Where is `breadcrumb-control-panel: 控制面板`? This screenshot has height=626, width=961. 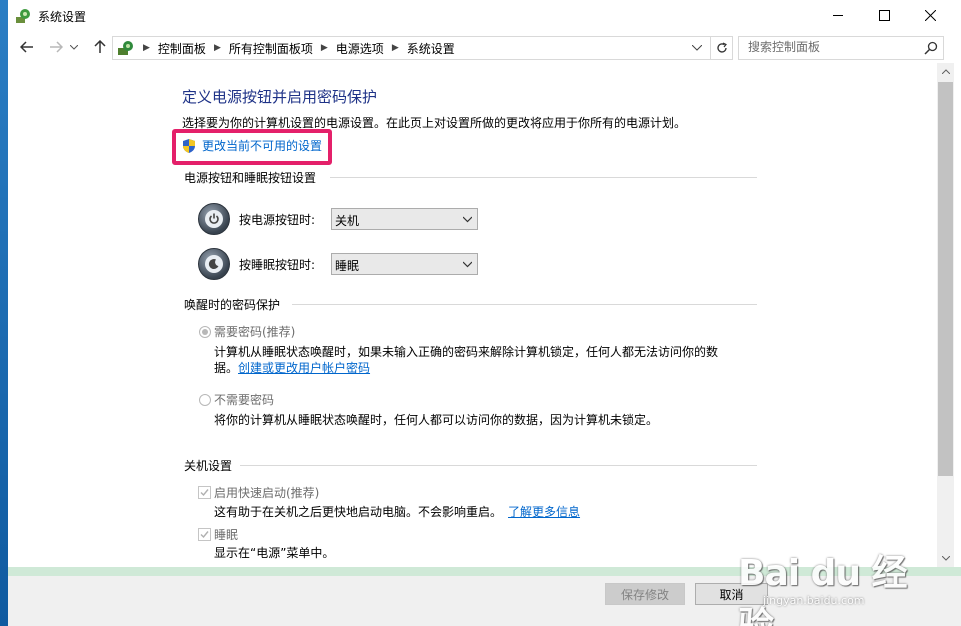
breadcrumb-control-panel: 控制面板 is located at coordinates (182, 48).